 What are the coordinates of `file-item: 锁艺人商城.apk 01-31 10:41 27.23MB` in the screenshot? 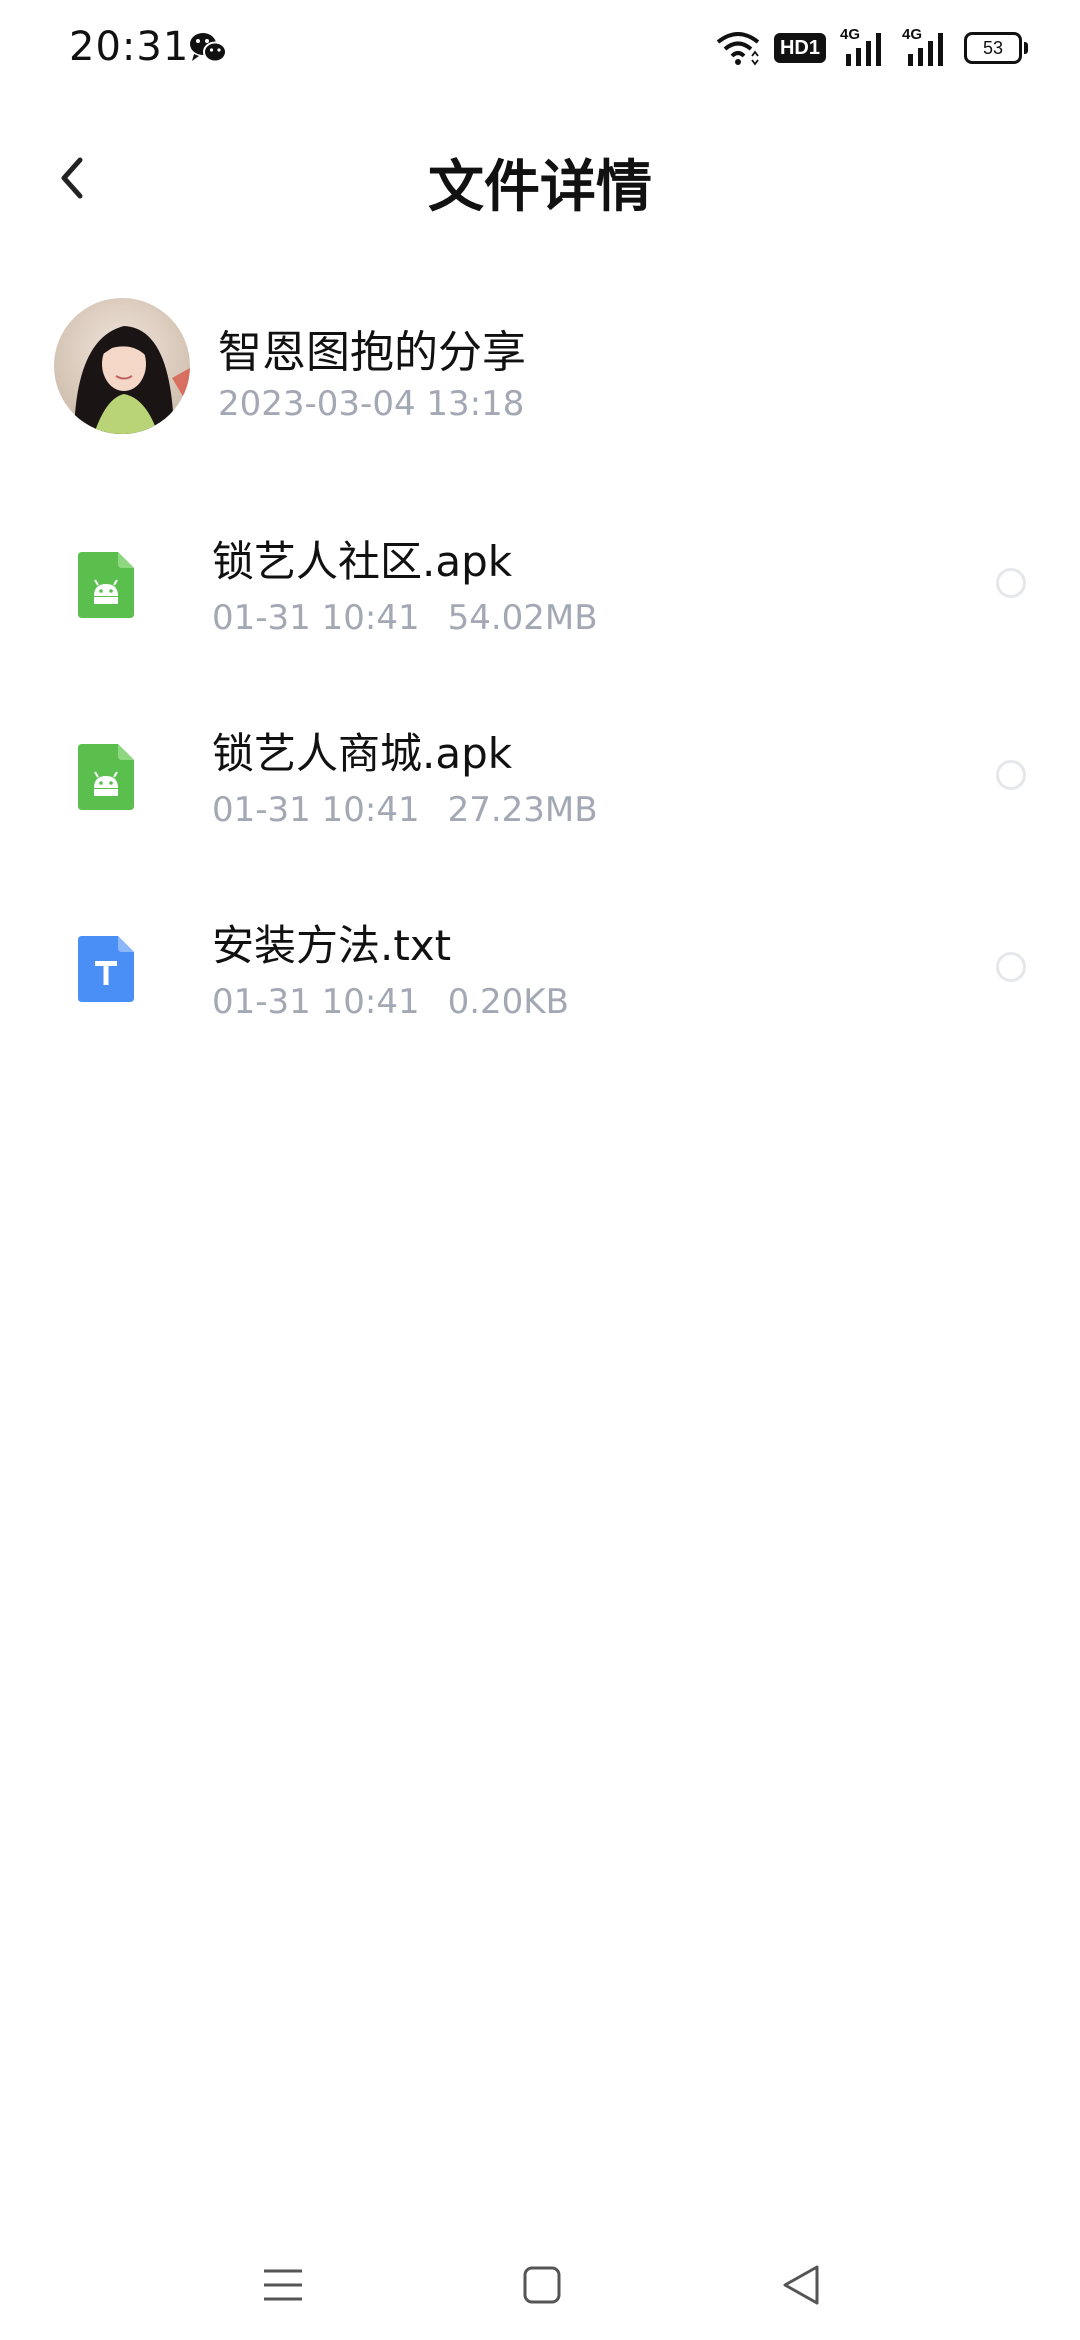 It's located at (540, 788).